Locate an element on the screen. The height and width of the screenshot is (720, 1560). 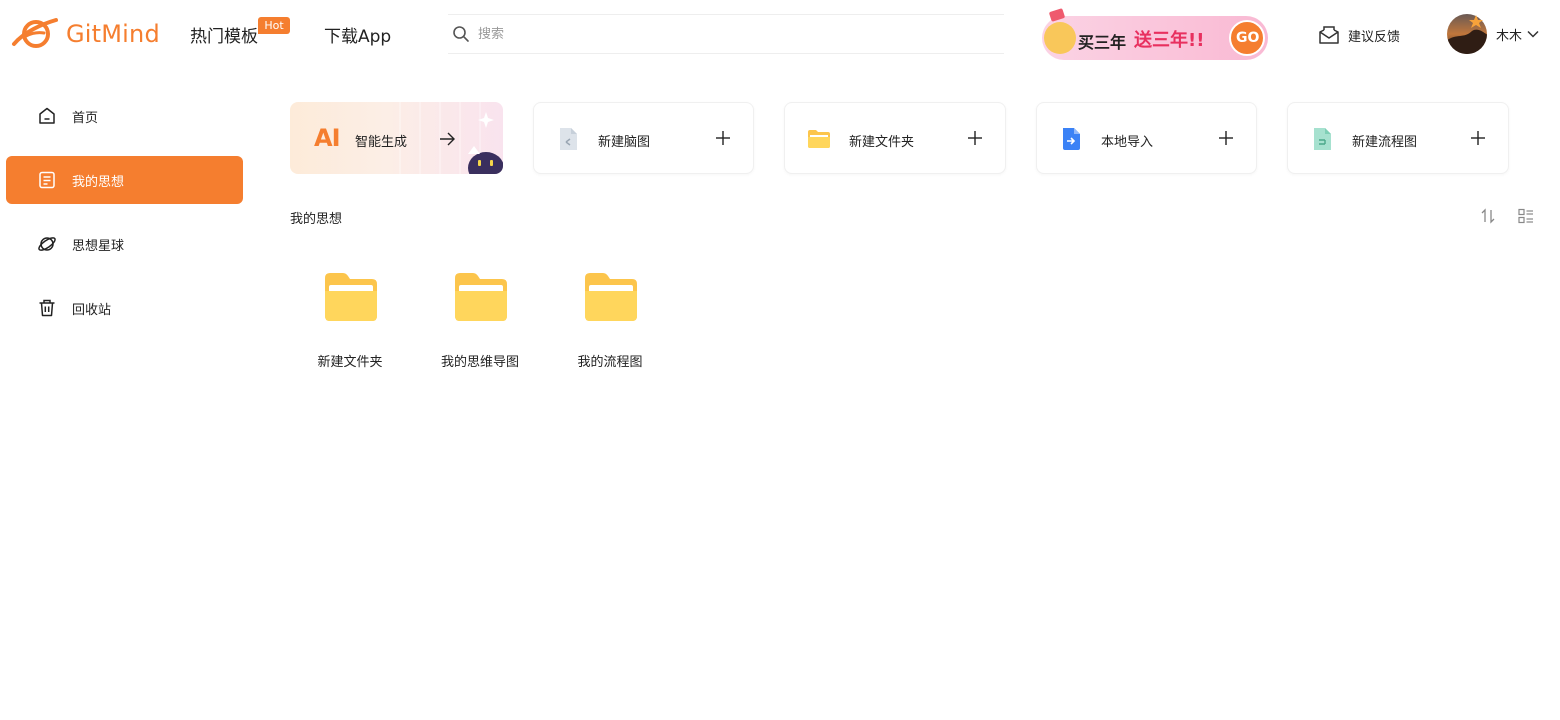
gitmind-logo: GitMind is located at coordinates (85, 34).